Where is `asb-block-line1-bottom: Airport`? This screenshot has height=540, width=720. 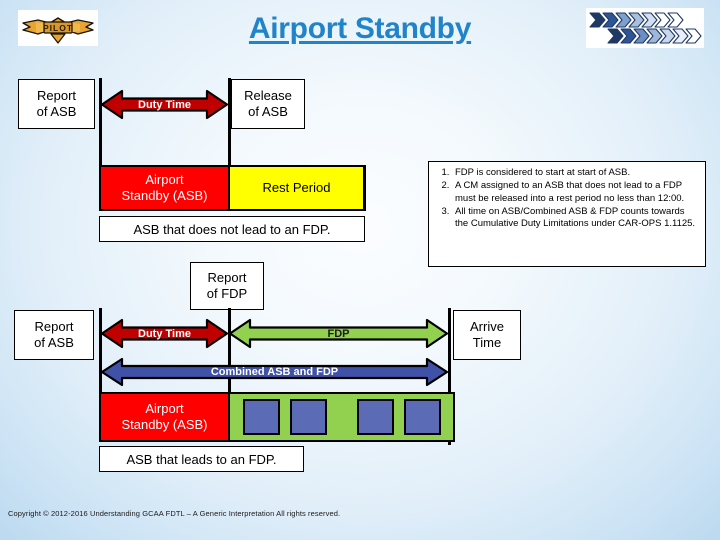 asb-block-line1-bottom: Airport is located at coordinates (164, 408).